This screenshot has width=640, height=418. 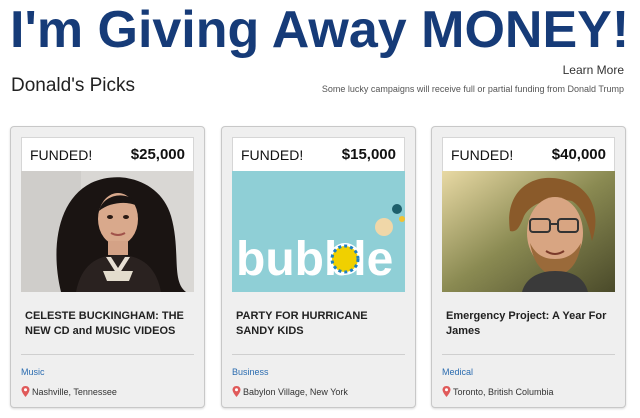 I want to click on funded-amount: $15,000, so click(x=368, y=154).